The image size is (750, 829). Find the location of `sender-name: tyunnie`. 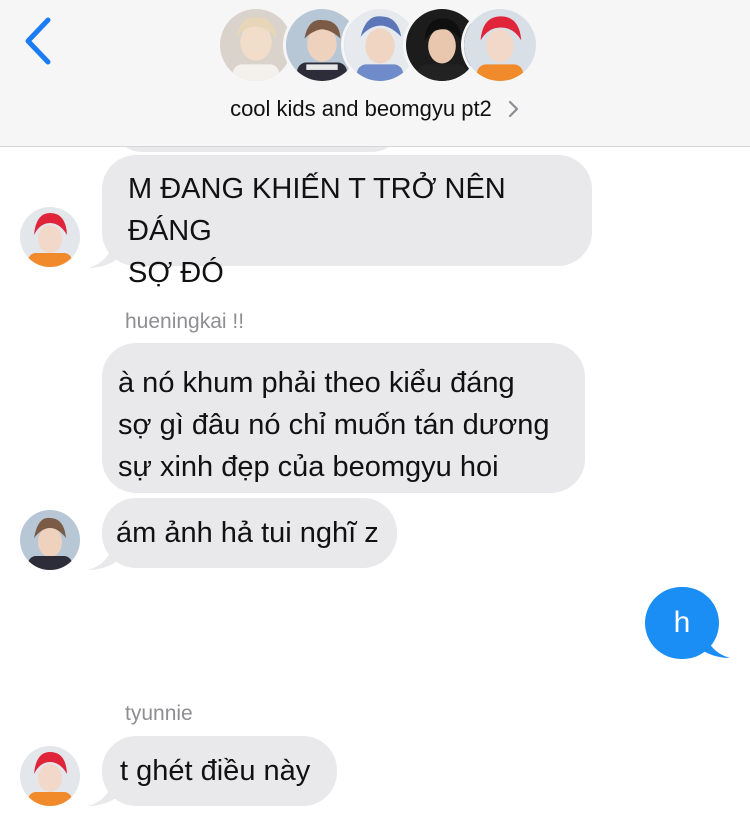

sender-name: tyunnie is located at coordinates (159, 713).